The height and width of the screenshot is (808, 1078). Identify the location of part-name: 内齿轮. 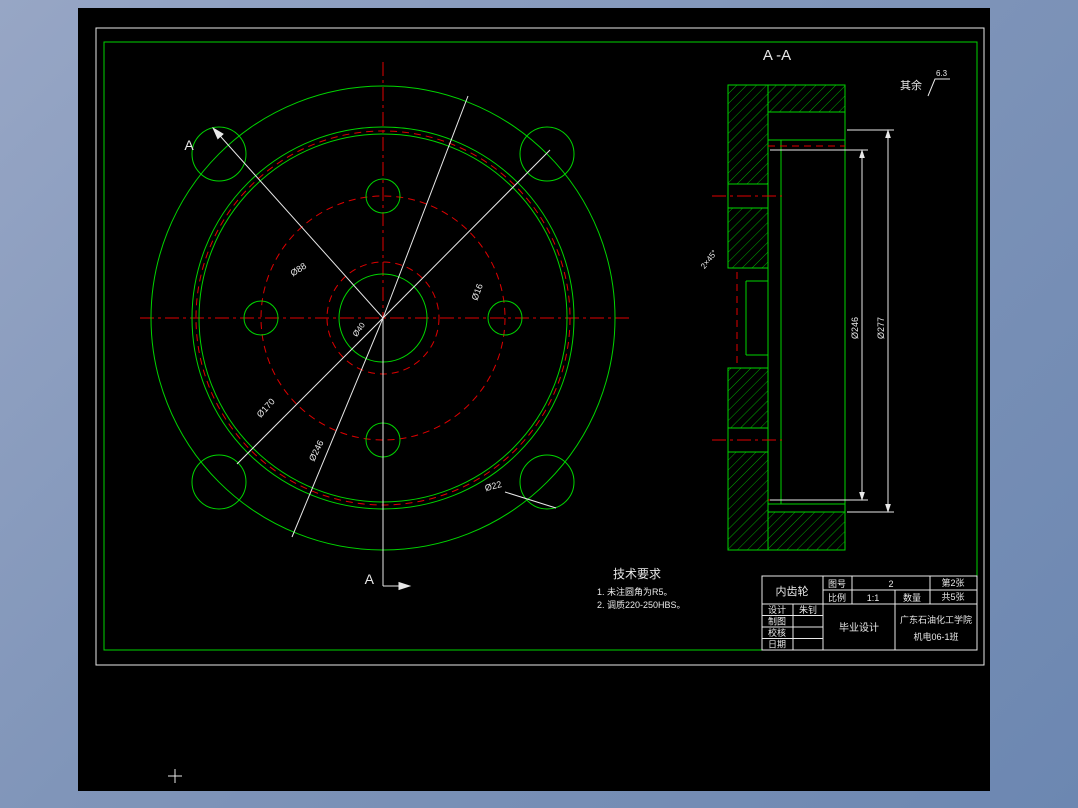
(792, 591).